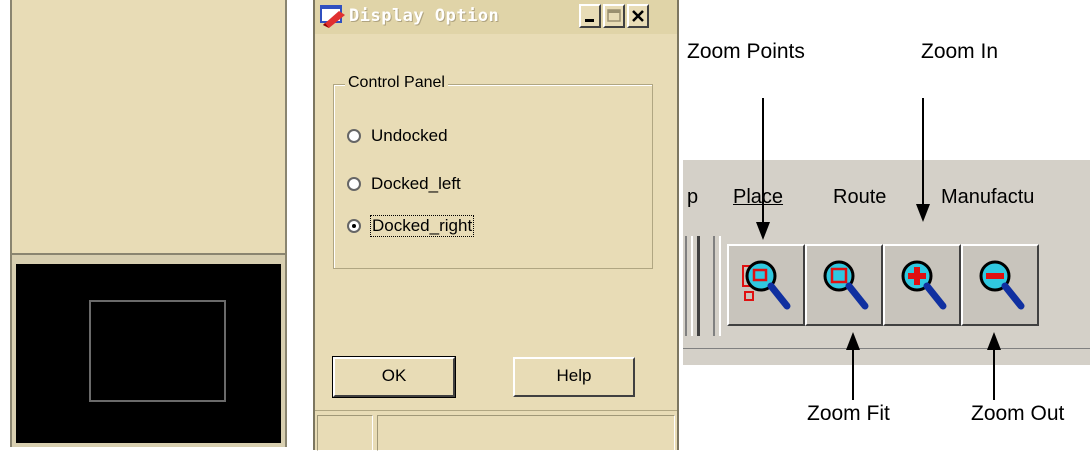  I want to click on control-panel-upper, so click(148, 127).